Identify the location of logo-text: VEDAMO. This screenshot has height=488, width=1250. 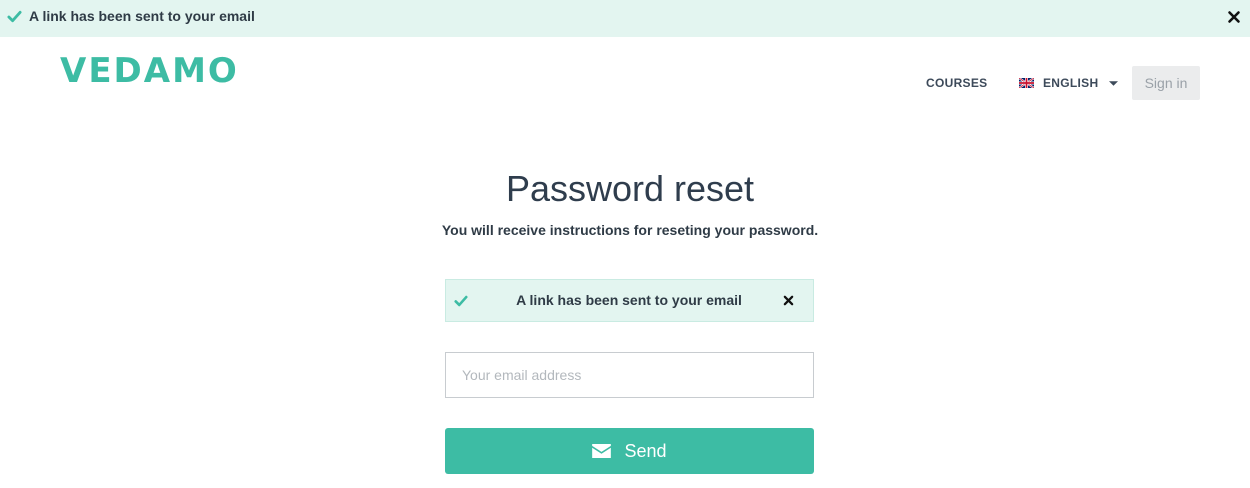
(149, 71).